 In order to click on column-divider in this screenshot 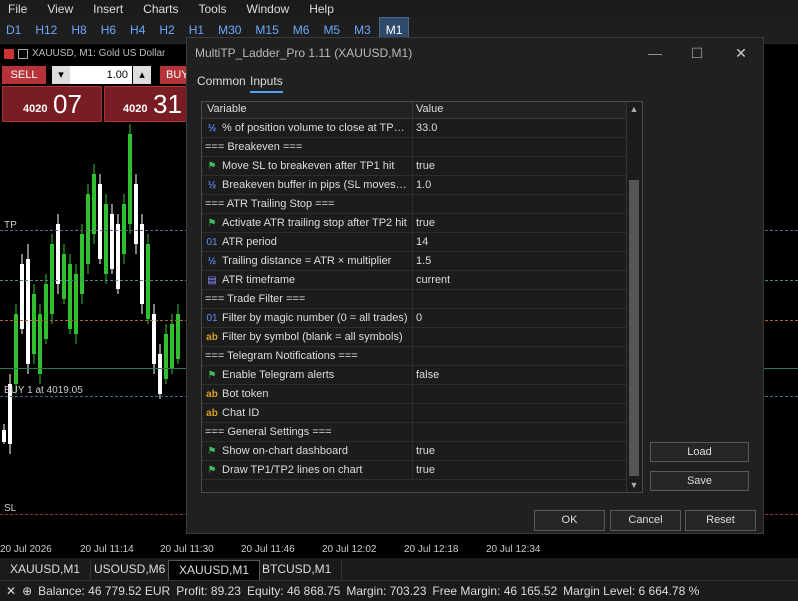, I will do `click(412, 110)`.